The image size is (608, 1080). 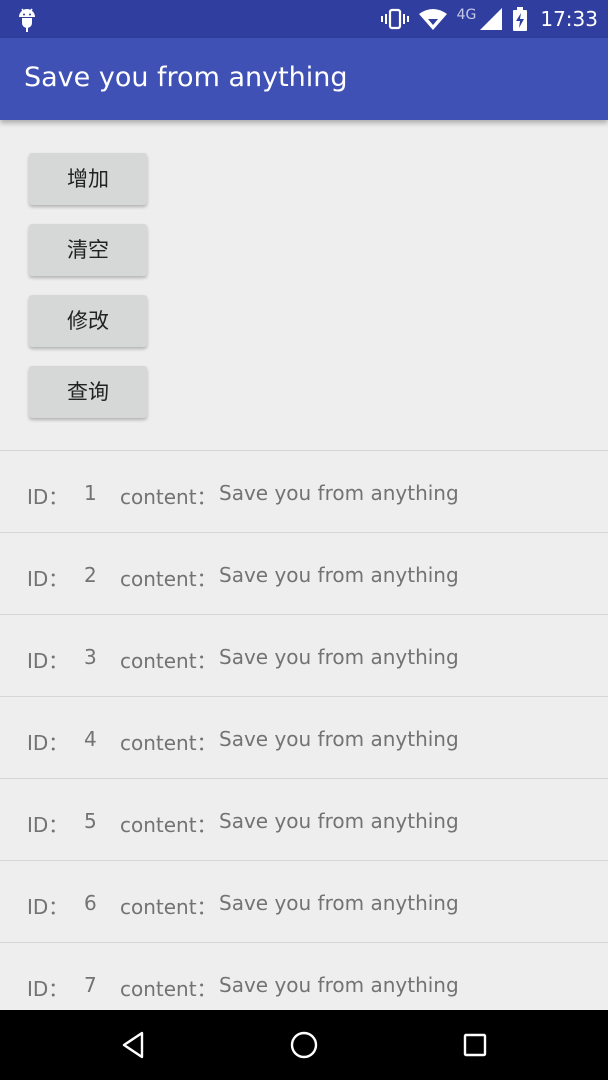 I want to click on status-icons: 4G 17:33, so click(x=489, y=19).